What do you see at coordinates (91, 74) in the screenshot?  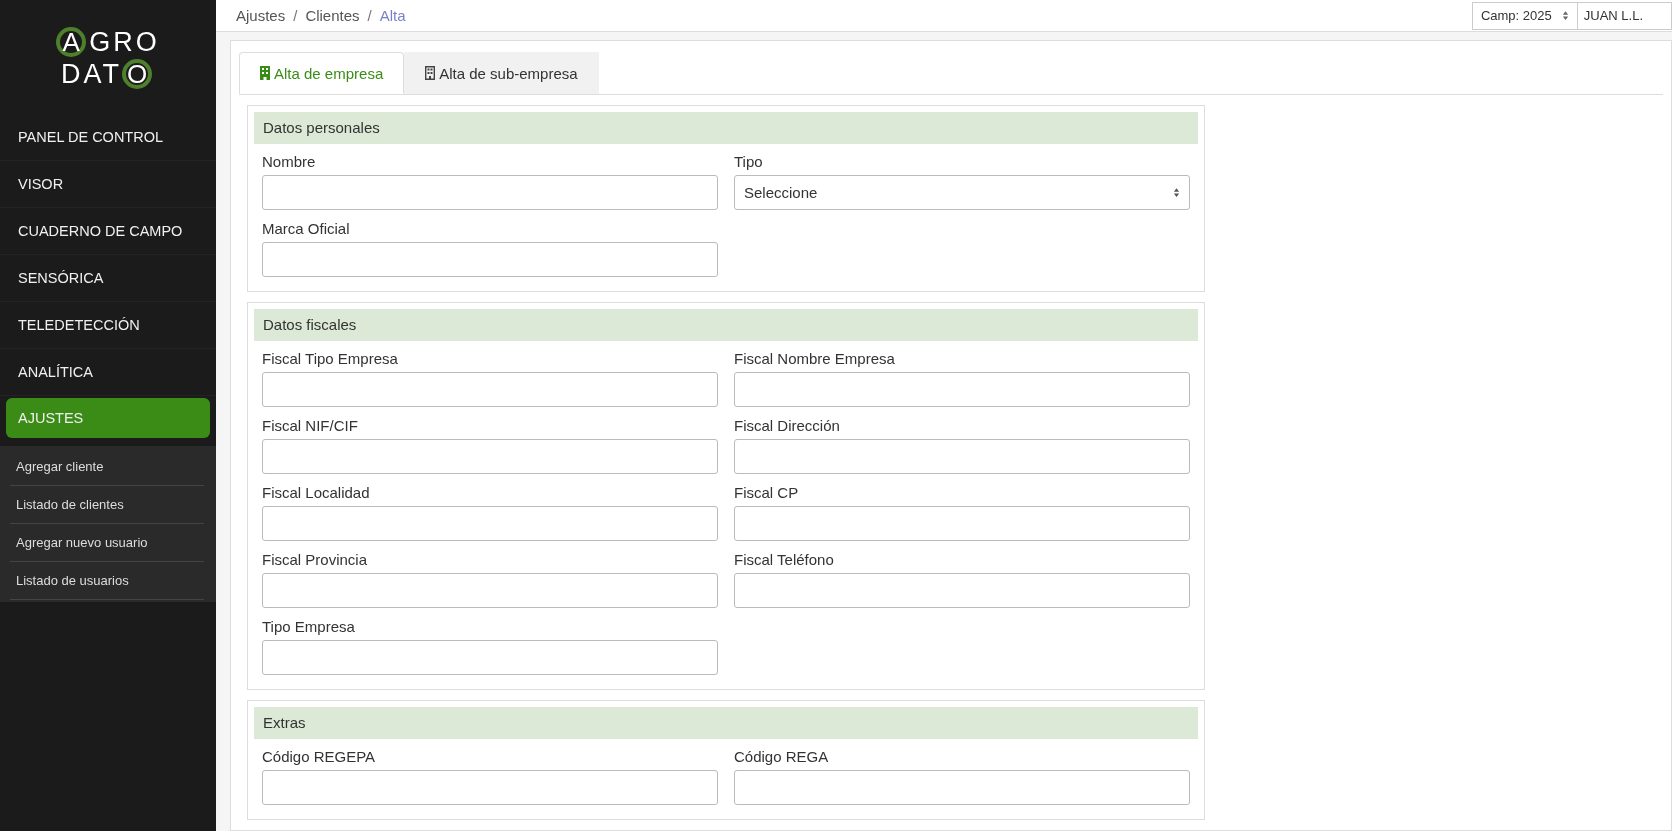 I see `logo-text: DAT` at bounding box center [91, 74].